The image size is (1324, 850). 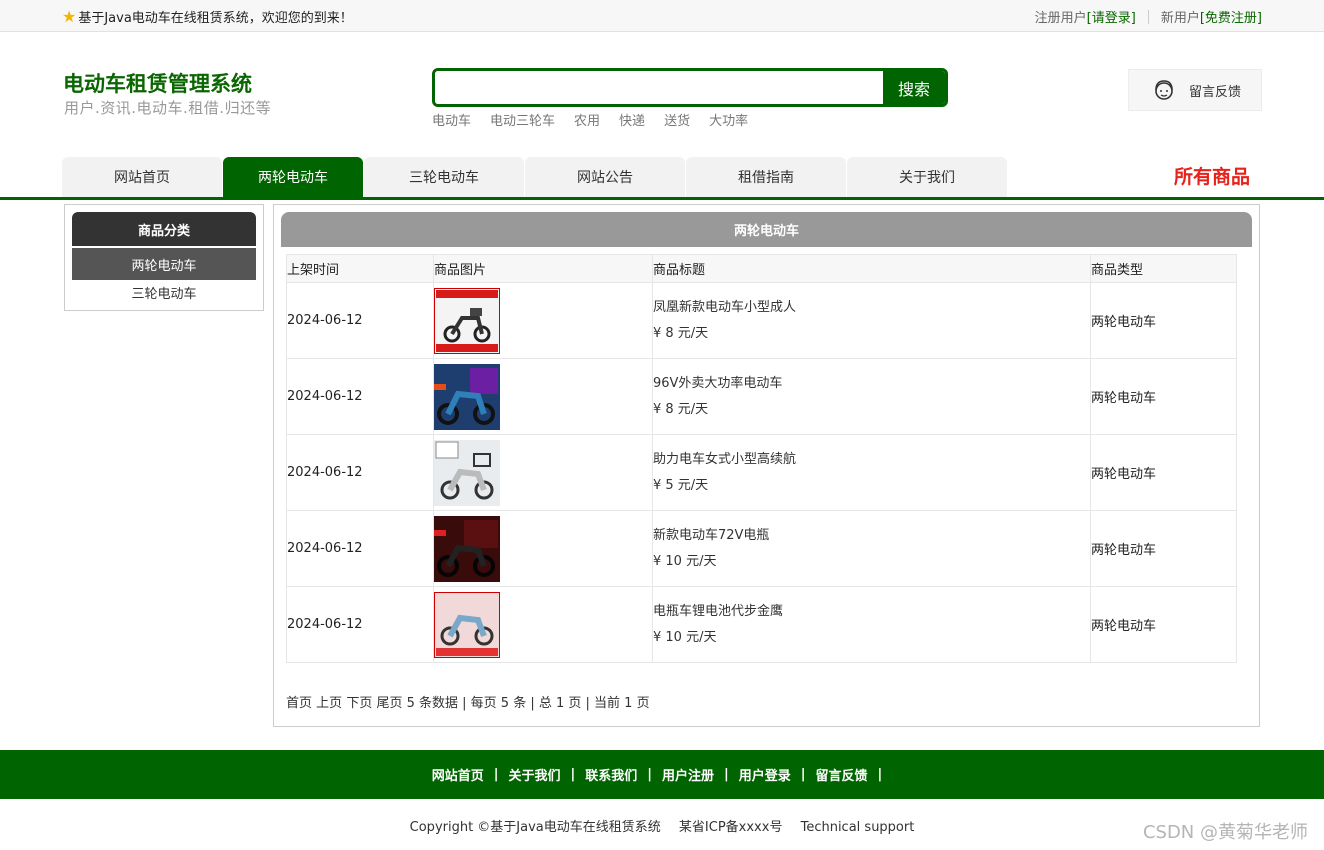 What do you see at coordinates (444, 177) in the screenshot?
I see `nav-tab-three-wheel: 三轮电动车` at bounding box center [444, 177].